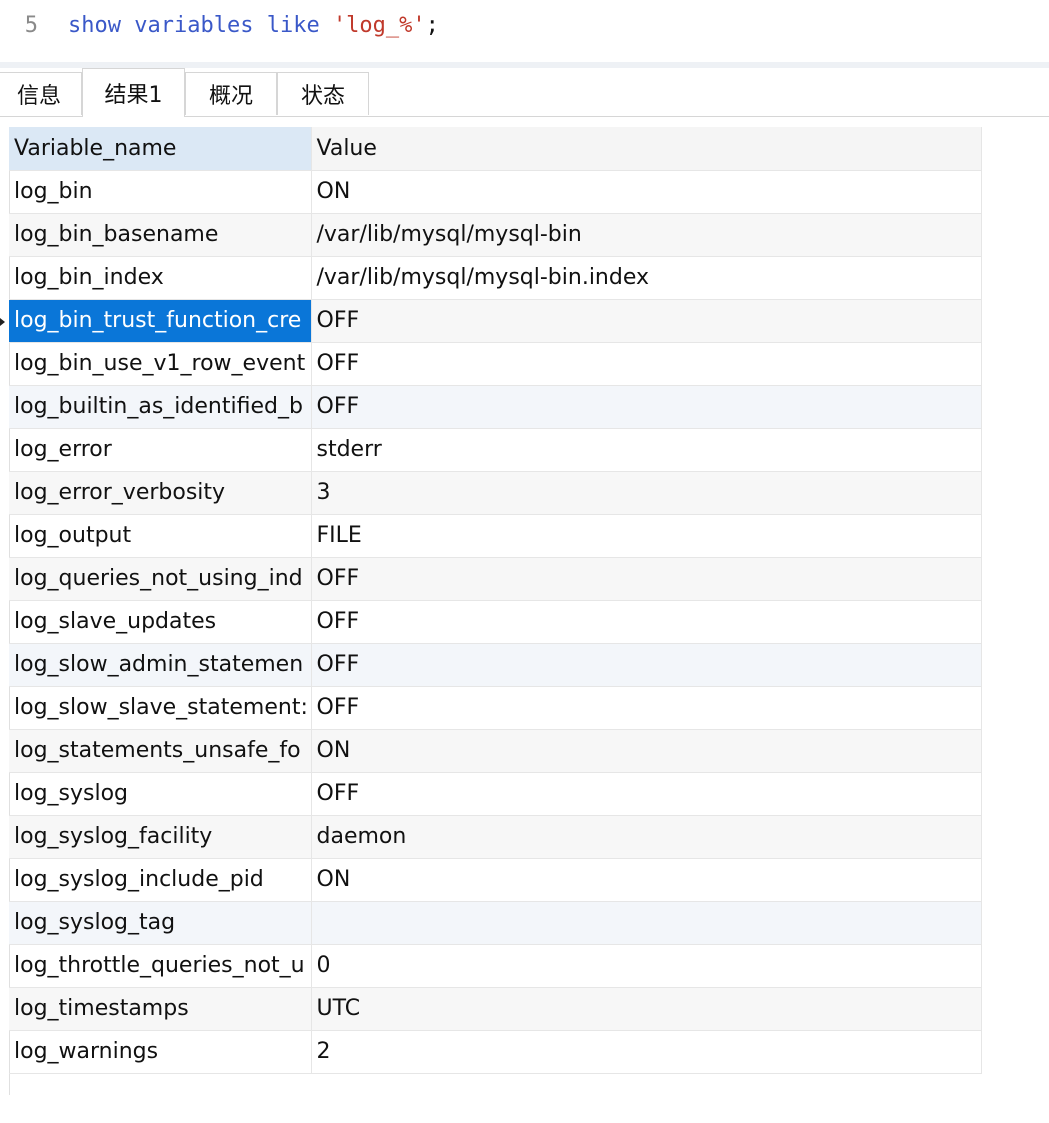 This screenshot has width=1049, height=1123. Describe the element at coordinates (160, 364) in the screenshot. I see `cell-variable-name: log_bin_use_v1_row_event` at that location.